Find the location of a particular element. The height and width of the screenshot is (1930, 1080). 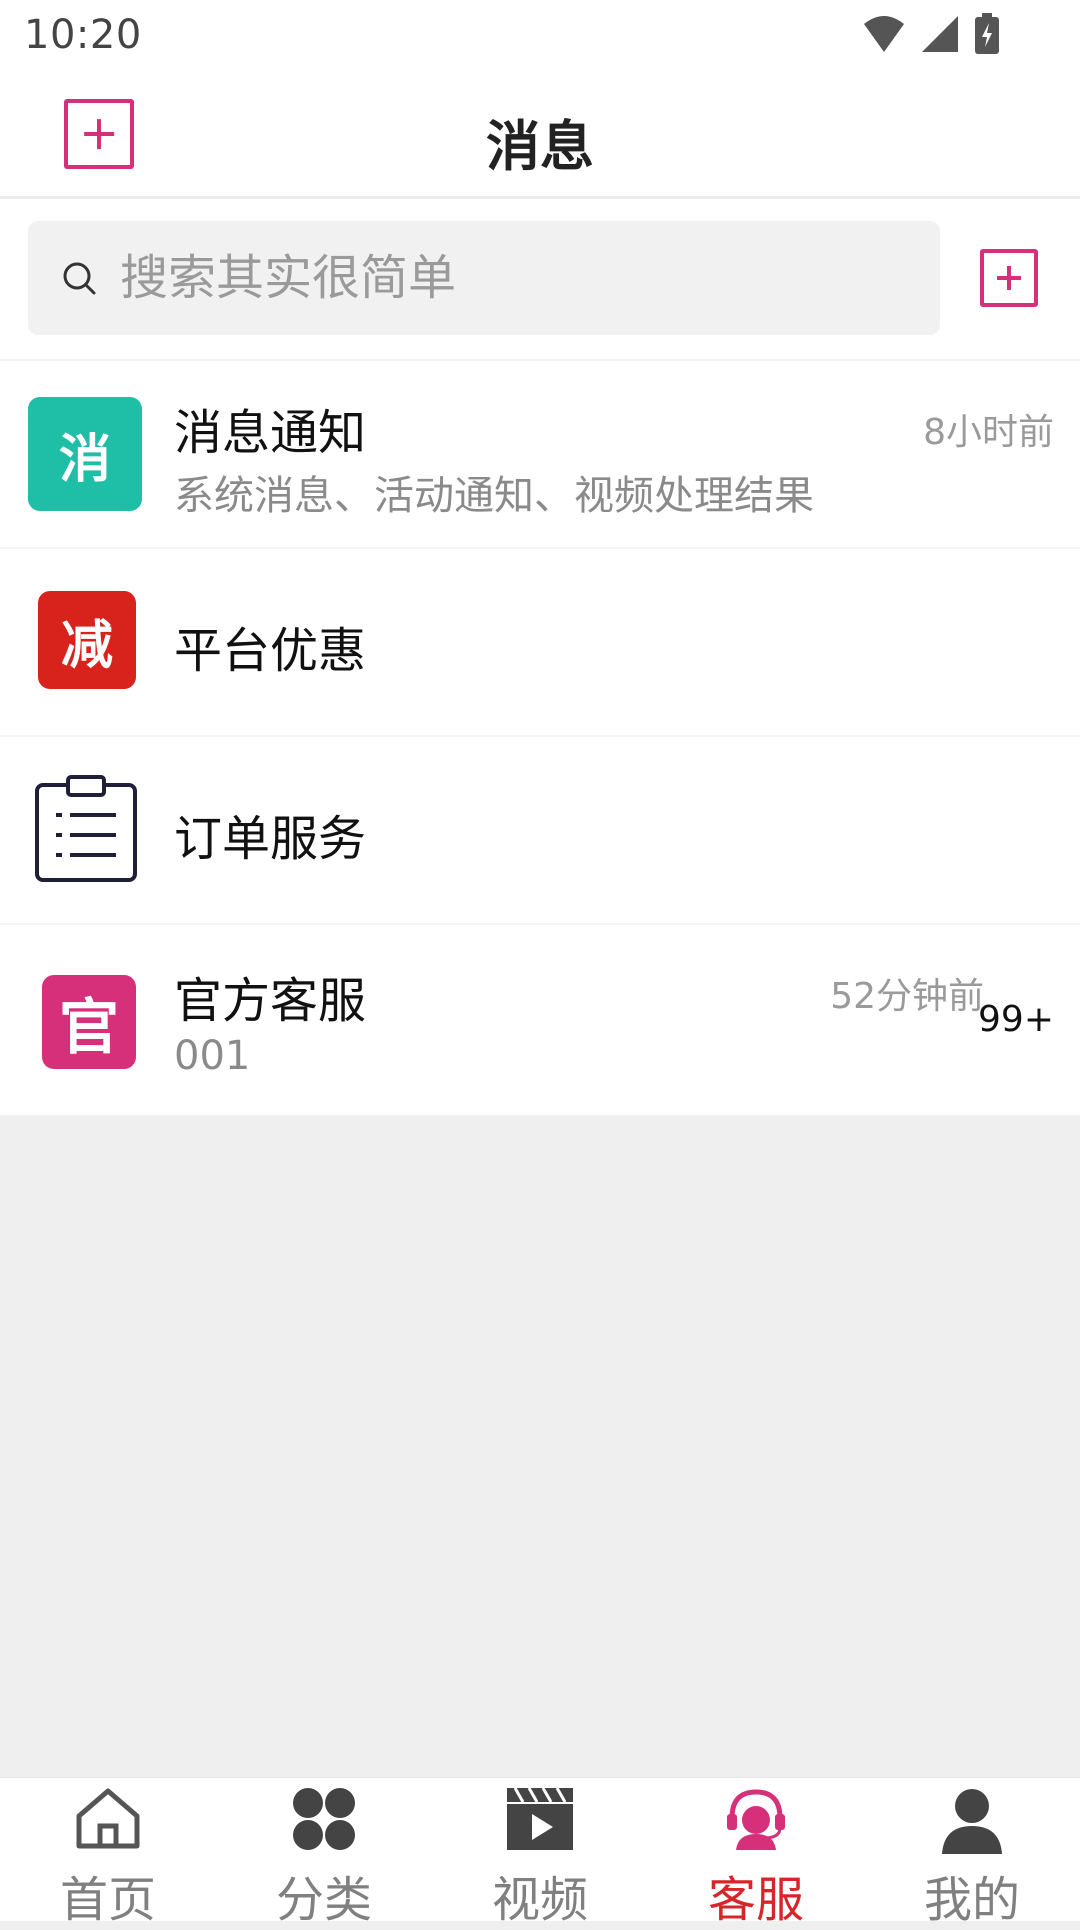

header: 消息 is located at coordinates (540, 132).